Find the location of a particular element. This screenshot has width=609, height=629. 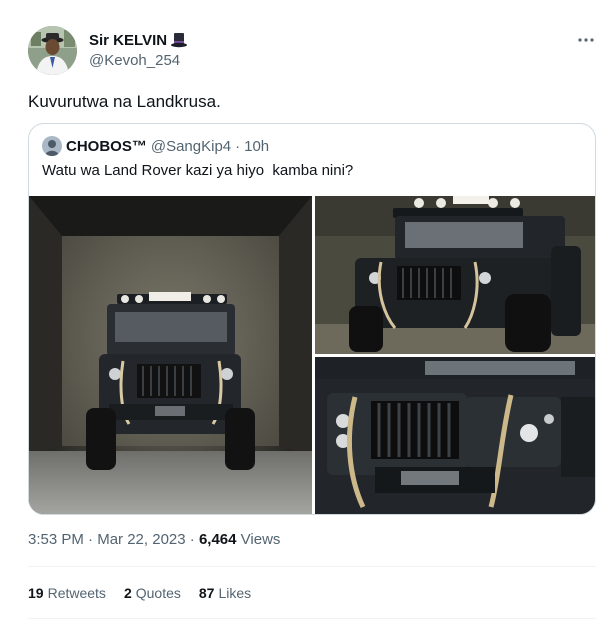

retweets-label: Retweets is located at coordinates (76, 593).